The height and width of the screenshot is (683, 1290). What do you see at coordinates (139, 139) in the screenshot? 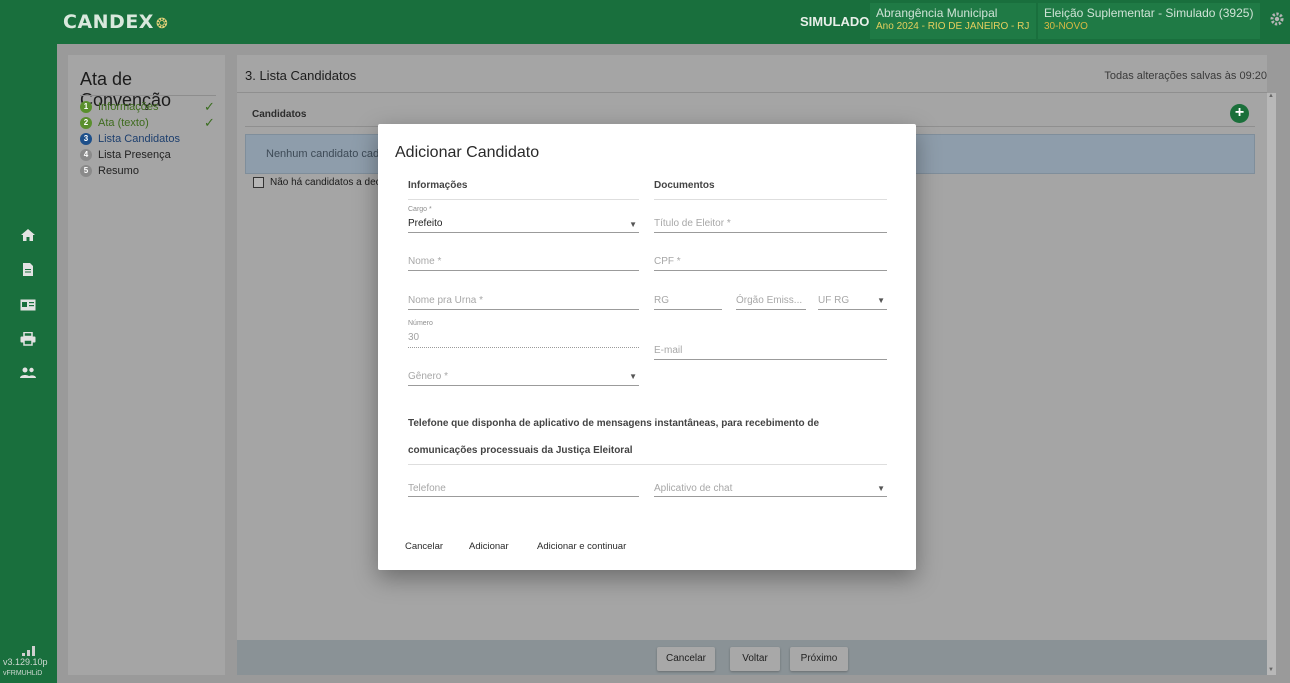
I see `step-label: Lista Candidatos` at bounding box center [139, 139].